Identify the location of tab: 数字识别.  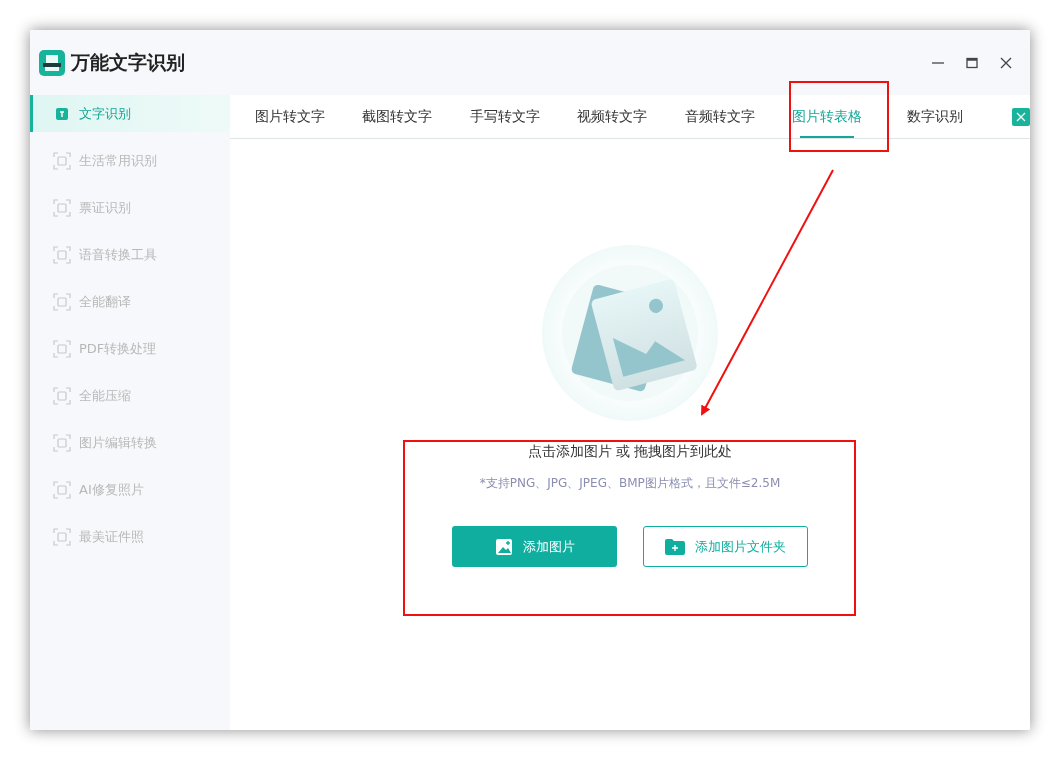
(934, 116).